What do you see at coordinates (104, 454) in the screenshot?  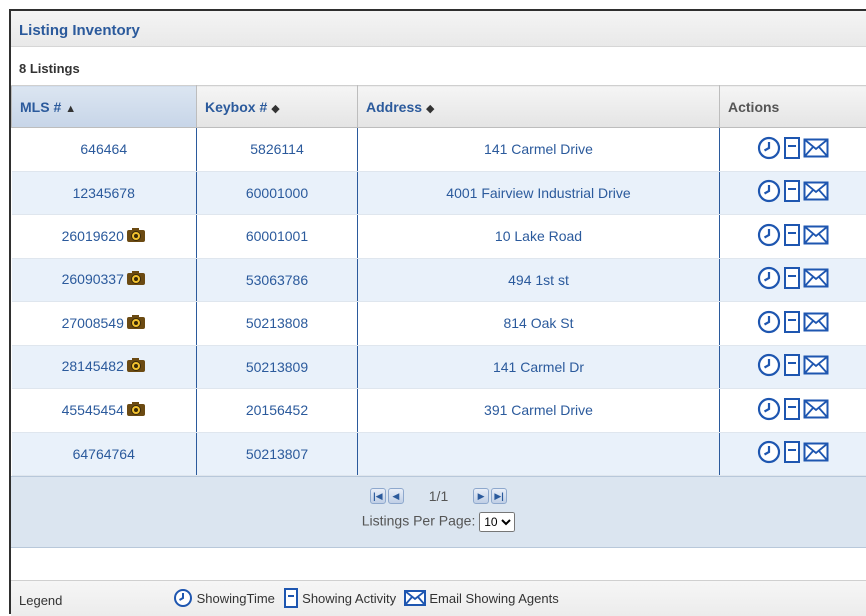 I see `mls-link: 64764764` at bounding box center [104, 454].